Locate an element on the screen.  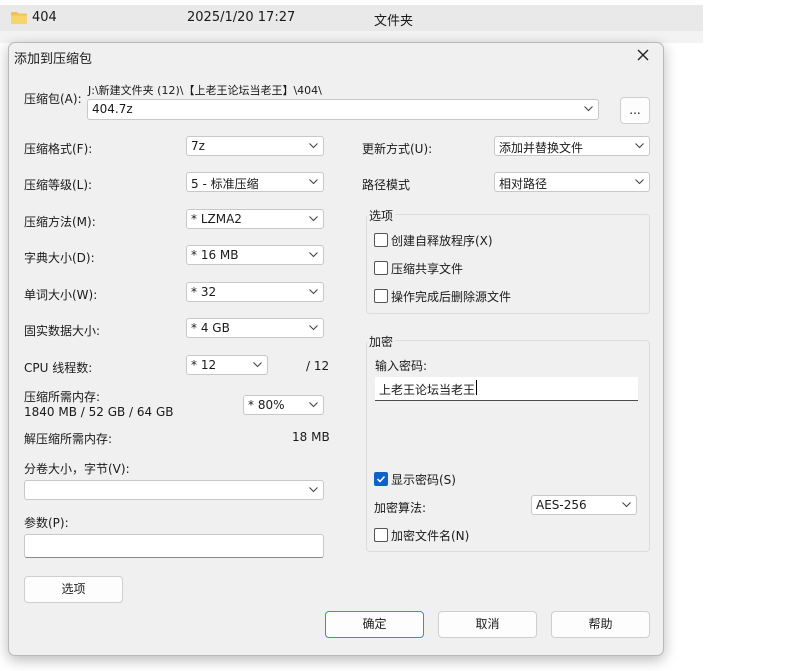
format-select: 7z is located at coordinates (255, 146).